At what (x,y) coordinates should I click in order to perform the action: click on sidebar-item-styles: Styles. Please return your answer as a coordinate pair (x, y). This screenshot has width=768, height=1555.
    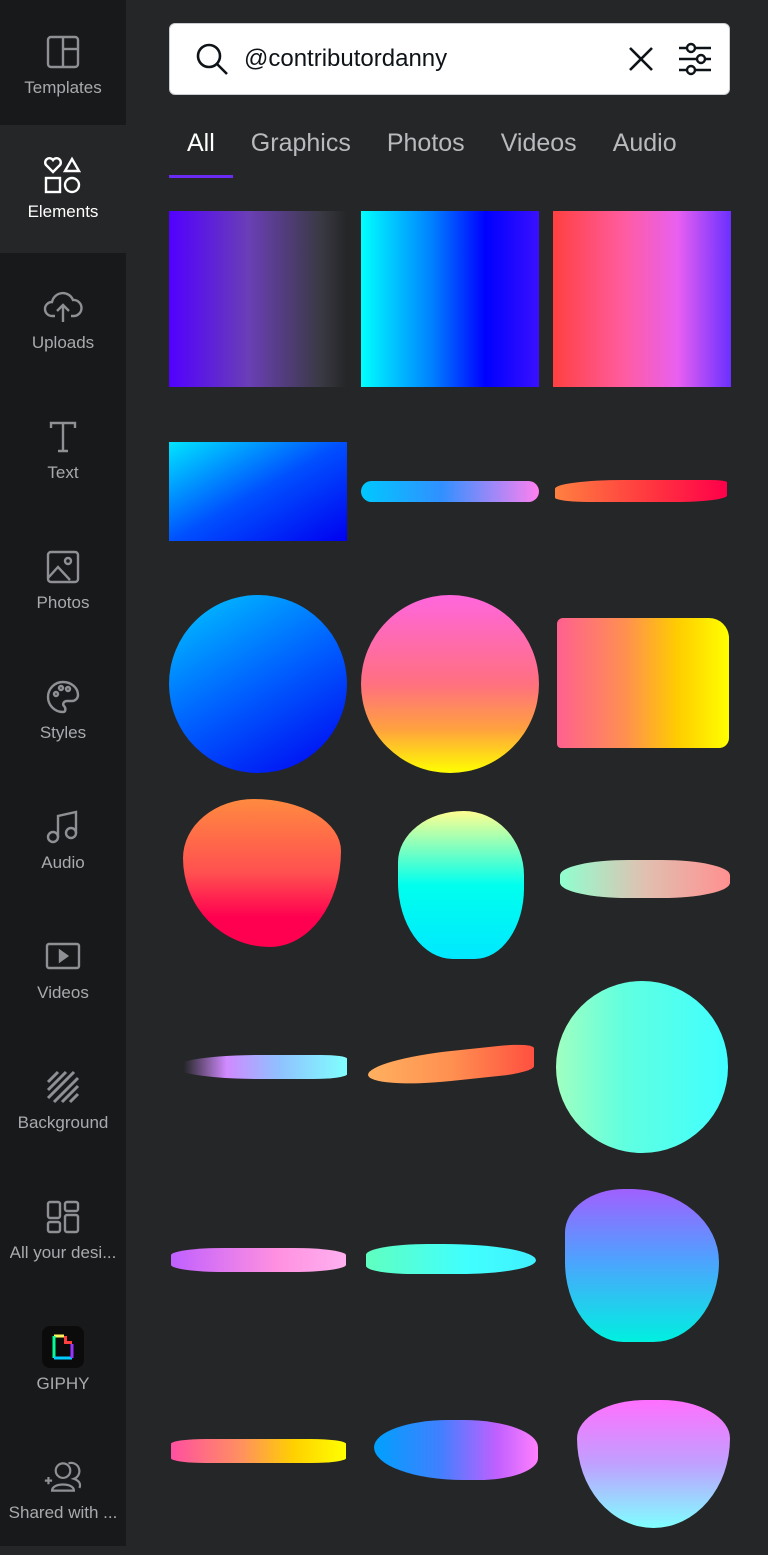
    Looking at the image, I should click on (63, 710).